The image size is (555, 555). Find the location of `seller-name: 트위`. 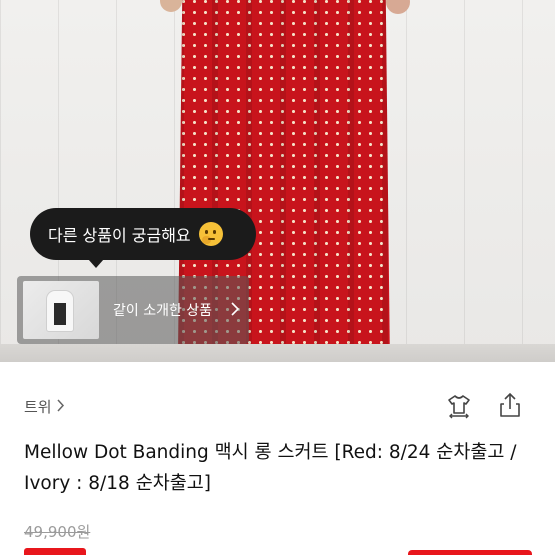

seller-name: 트위 is located at coordinates (38, 407).